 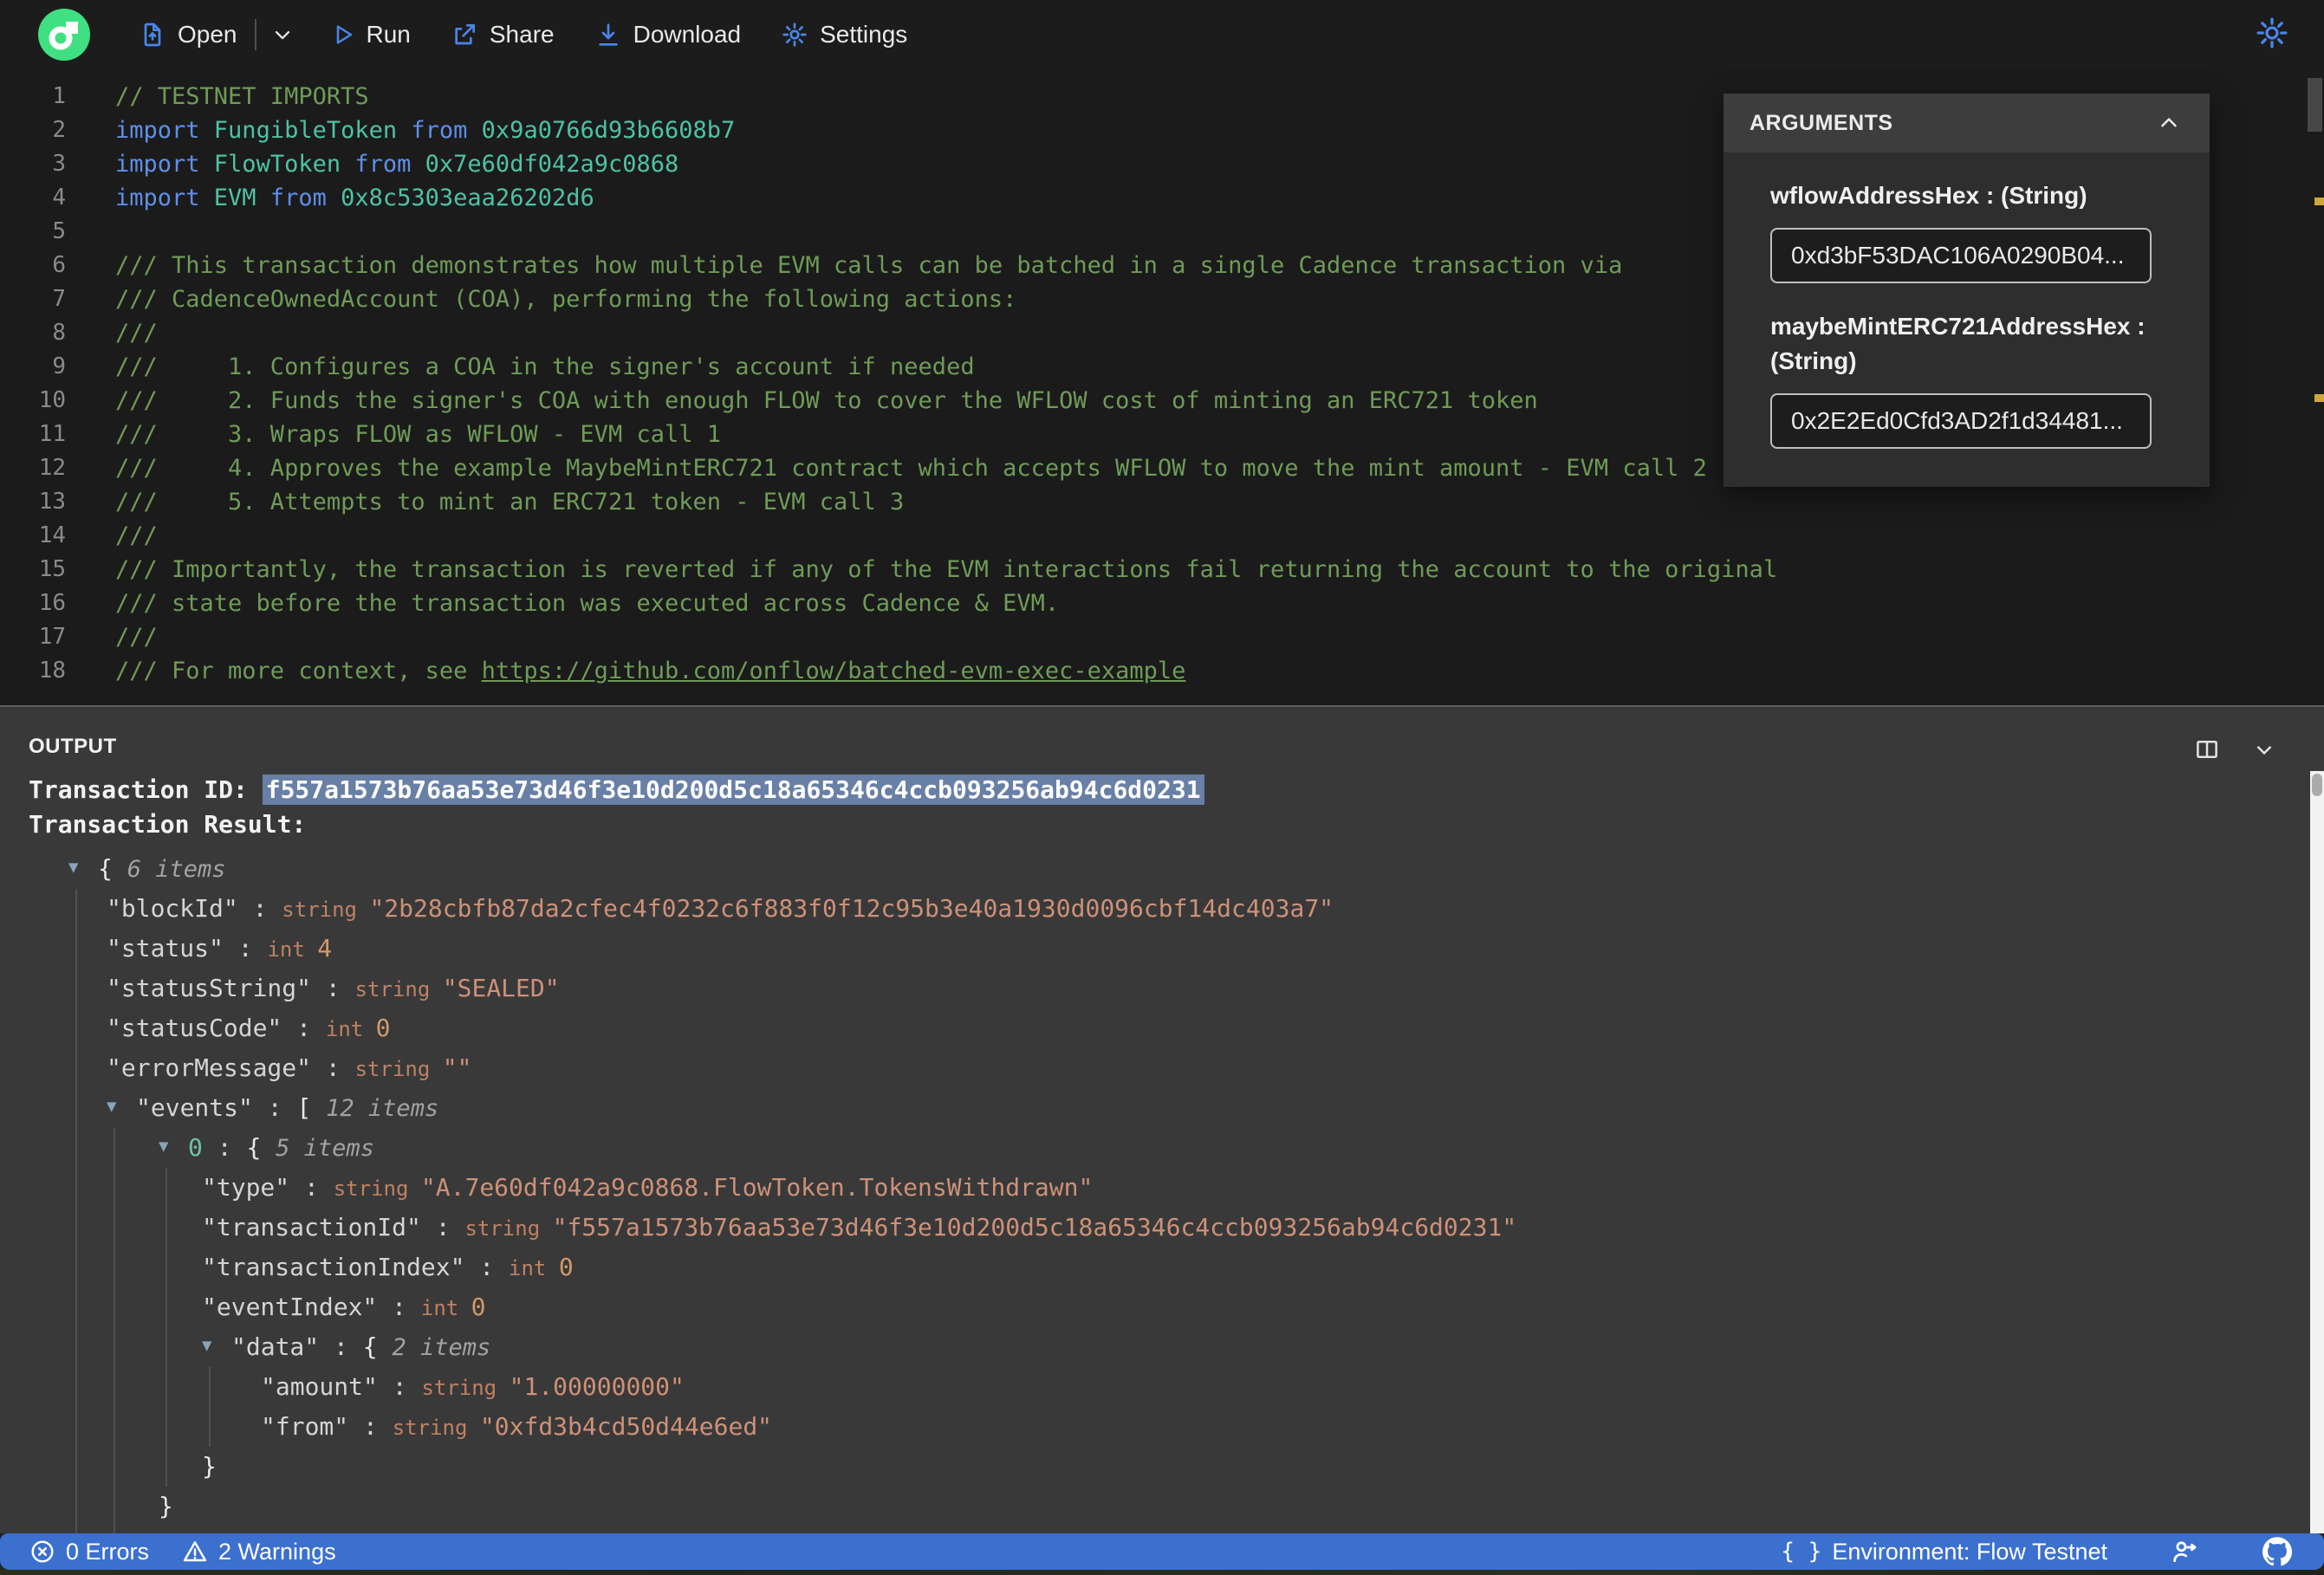 I want to click on chevron-down-icon, so click(x=282, y=35).